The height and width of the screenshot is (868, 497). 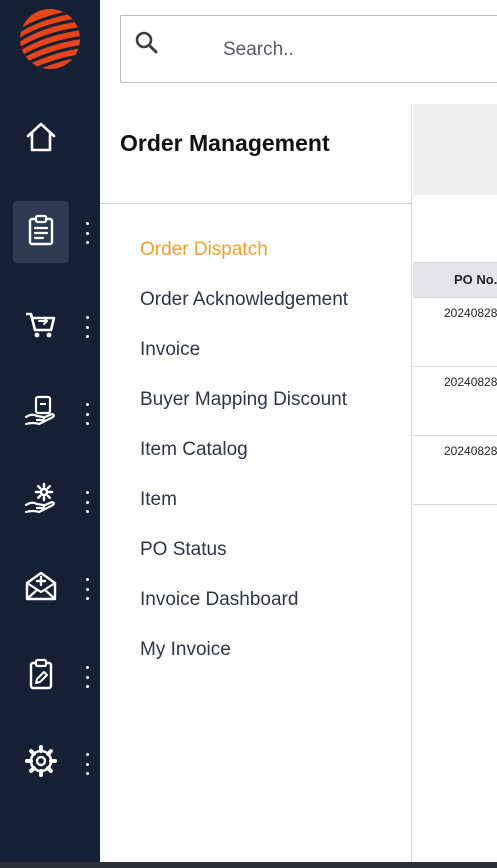 I want to click on hand-gear-icon, so click(x=41, y=501).